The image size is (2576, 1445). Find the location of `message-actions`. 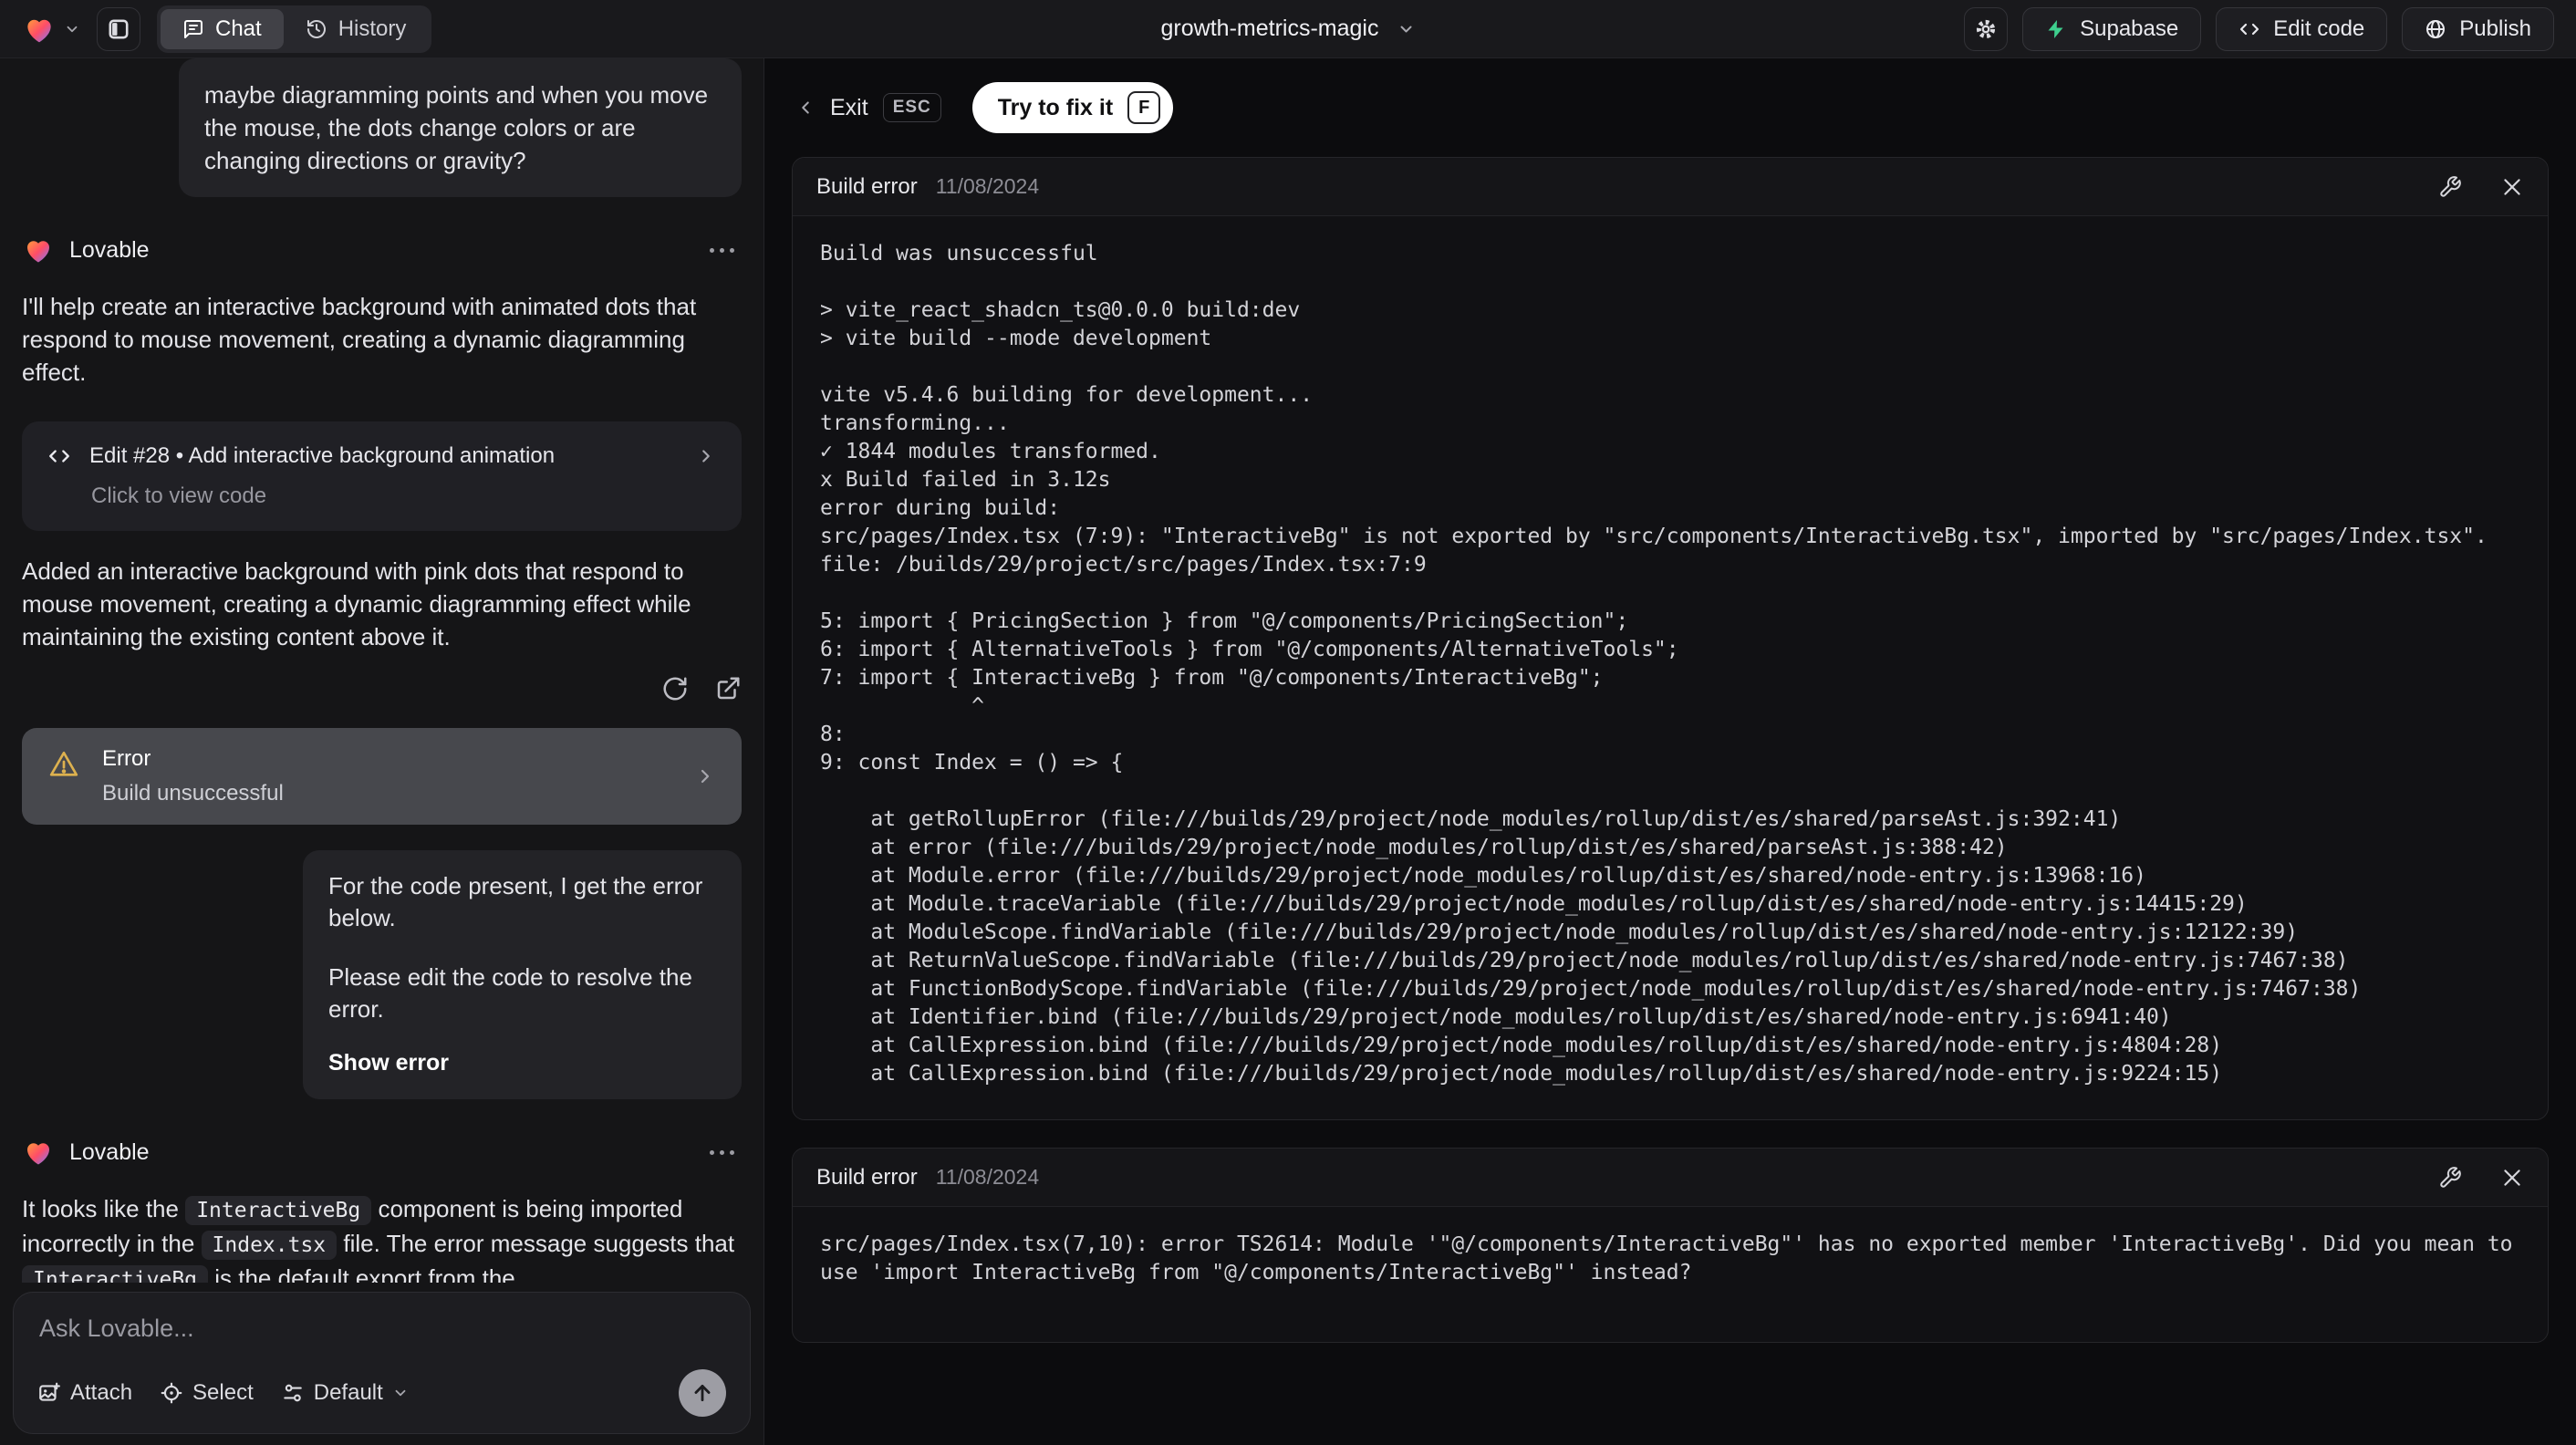

message-actions is located at coordinates (382, 688).